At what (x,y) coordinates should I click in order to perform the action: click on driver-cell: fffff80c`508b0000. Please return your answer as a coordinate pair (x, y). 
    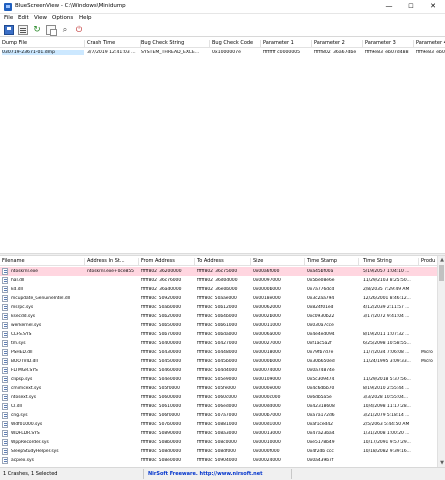
    Looking at the image, I should click on (161, 442).